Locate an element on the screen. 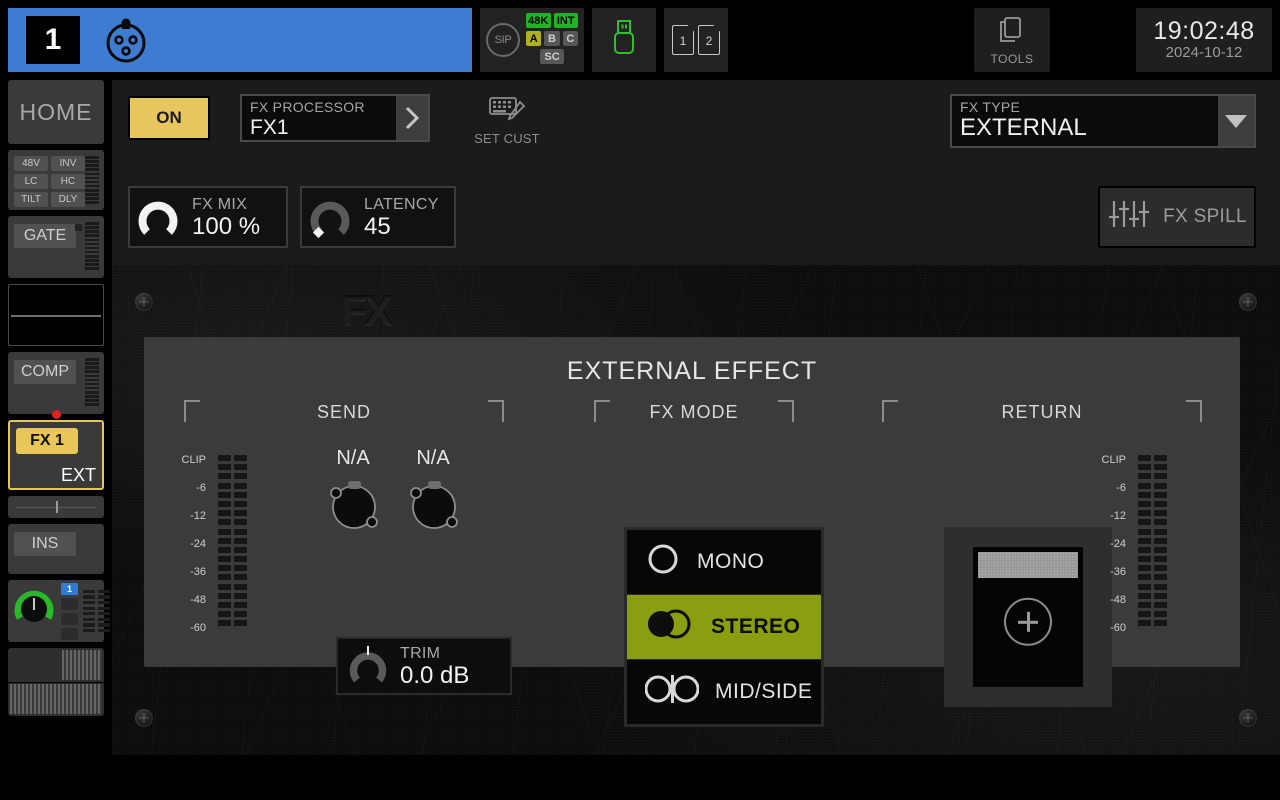 The height and width of the screenshot is (800, 1280). set-cust-button: SET CUST is located at coordinates (507, 120).